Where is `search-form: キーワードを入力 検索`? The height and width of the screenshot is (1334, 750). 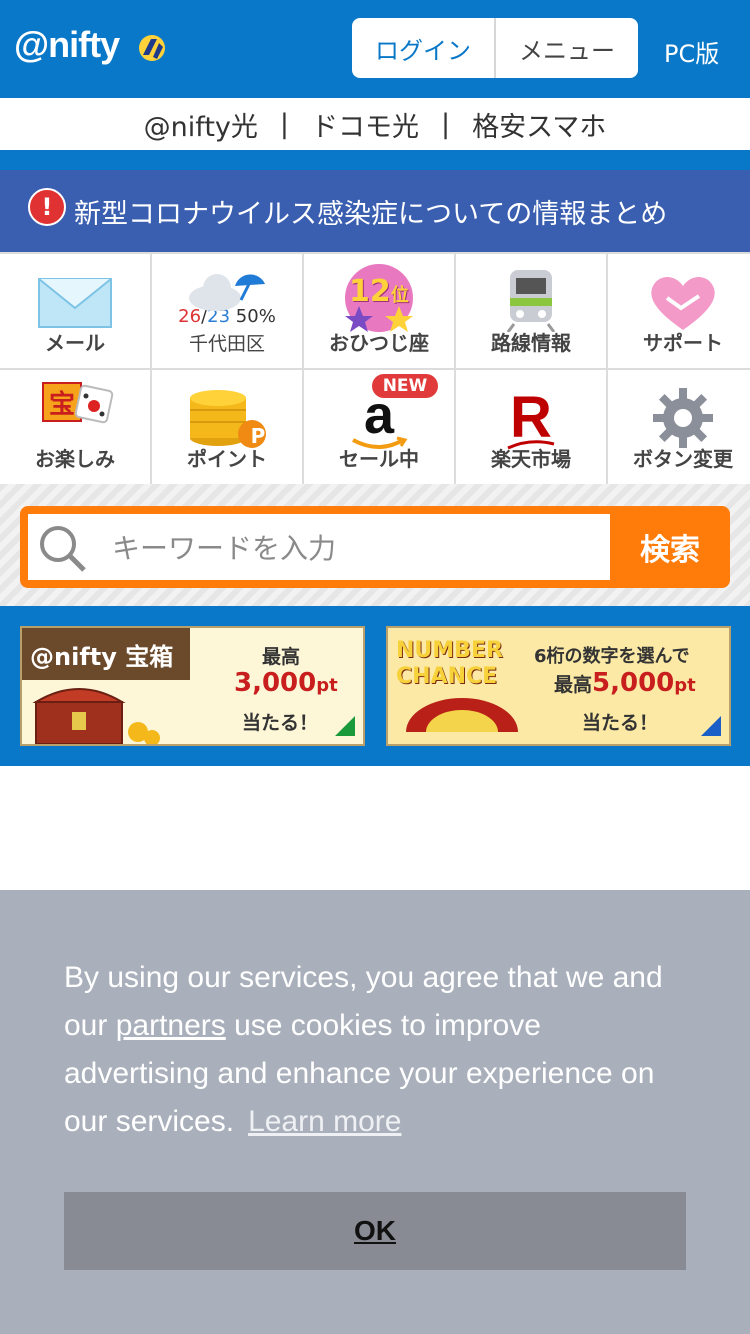 search-form: キーワードを入力 検索 is located at coordinates (375, 547).